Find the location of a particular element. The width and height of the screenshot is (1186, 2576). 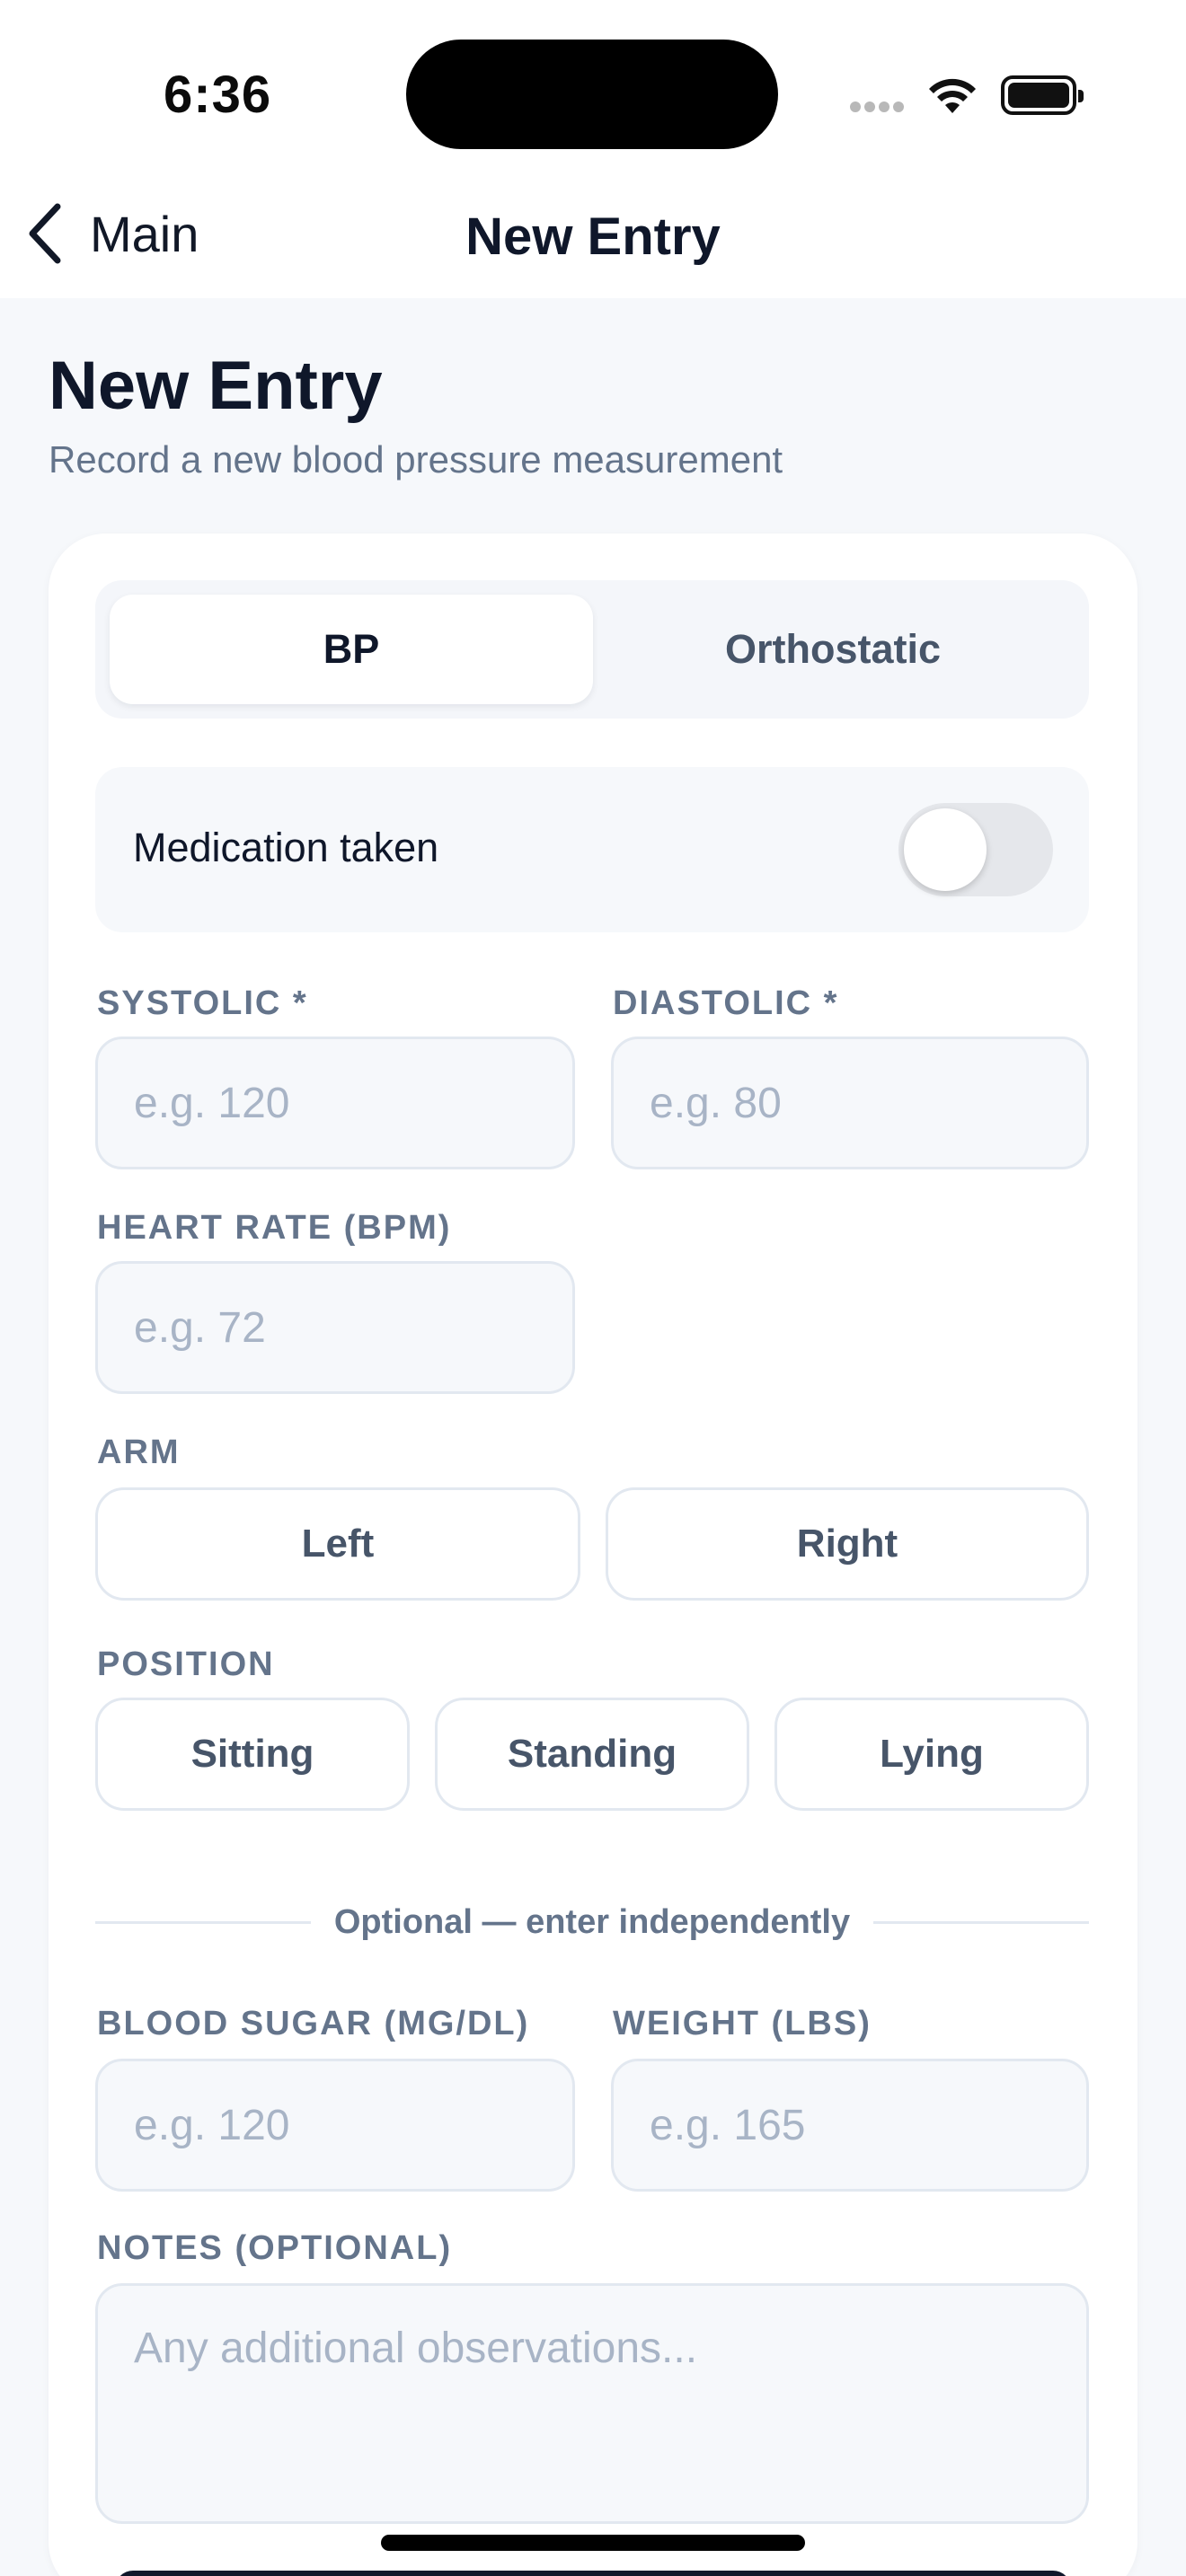

diastolic-label: DIASTOLIC * is located at coordinates (726, 1003).